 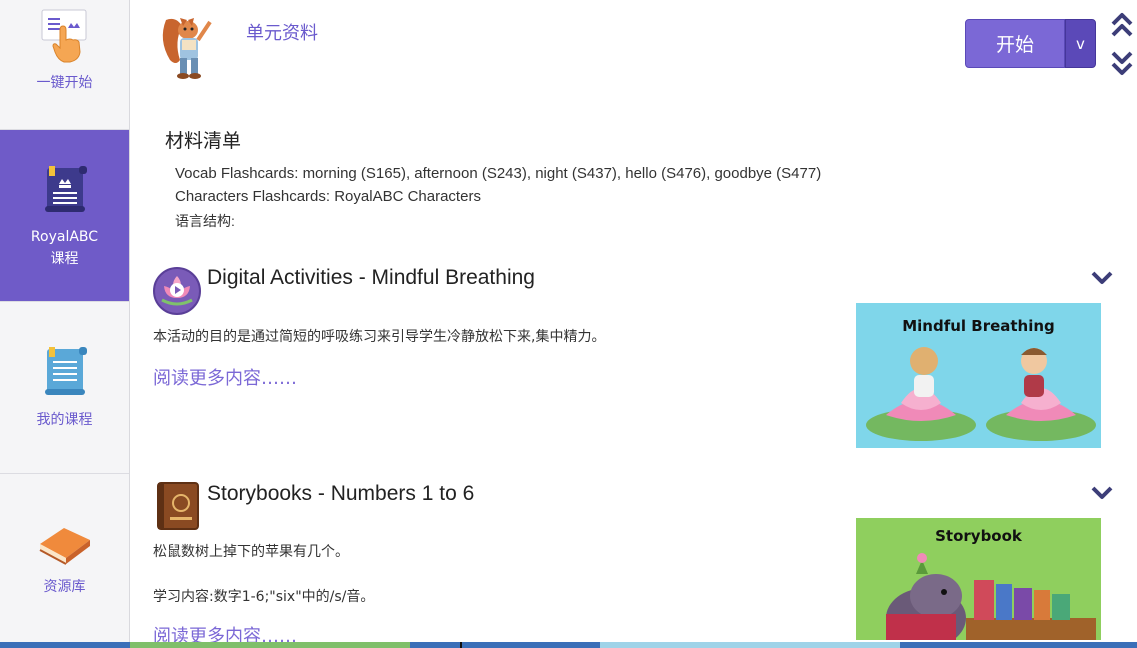 What do you see at coordinates (64, 83) in the screenshot?
I see `sidebar-item-label: 一键开始` at bounding box center [64, 83].